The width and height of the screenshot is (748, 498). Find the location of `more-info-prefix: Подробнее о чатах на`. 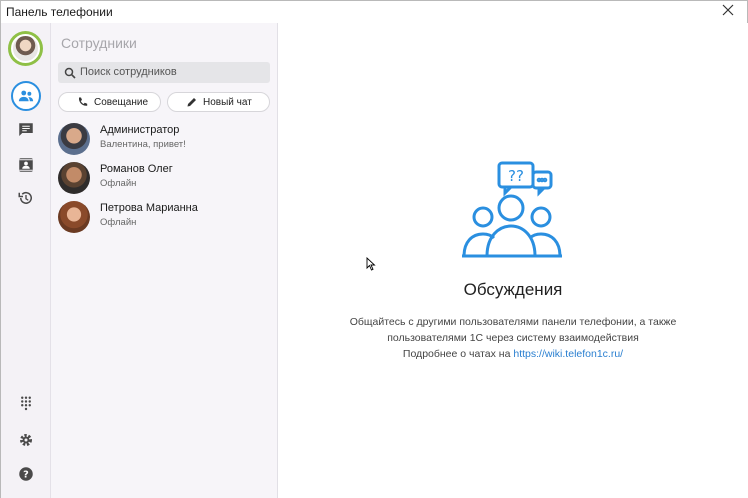

more-info-prefix: Подробнее о чатах на is located at coordinates (458, 354).